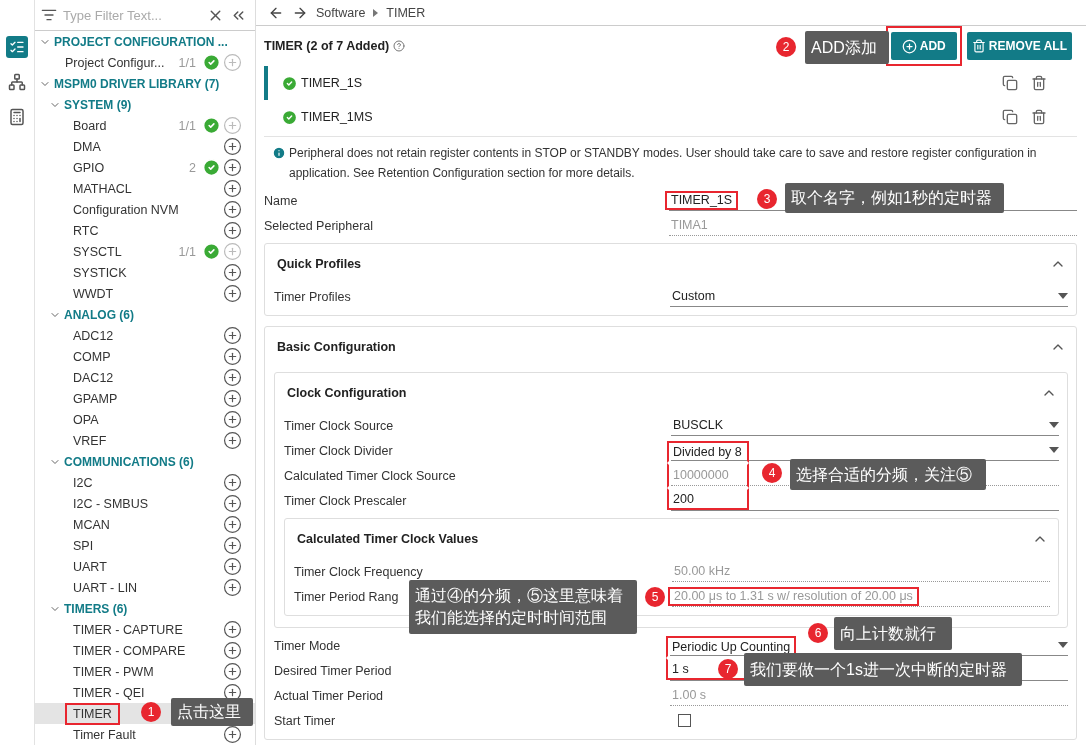 This screenshot has width=1086, height=745. I want to click on tree-item: TIMER - PWM, so click(145, 671).